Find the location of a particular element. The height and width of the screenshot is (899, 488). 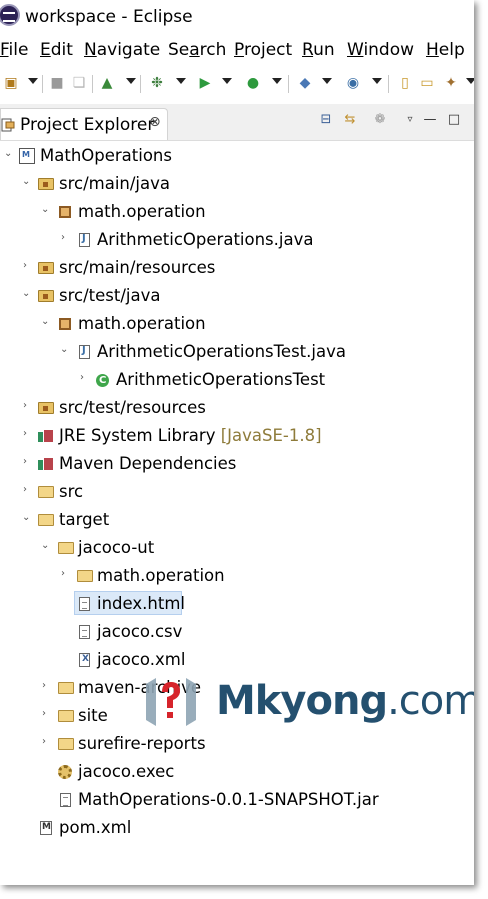

tree-item-label: JRE System Library [JavaSE-1.8] is located at coordinates (190, 435).